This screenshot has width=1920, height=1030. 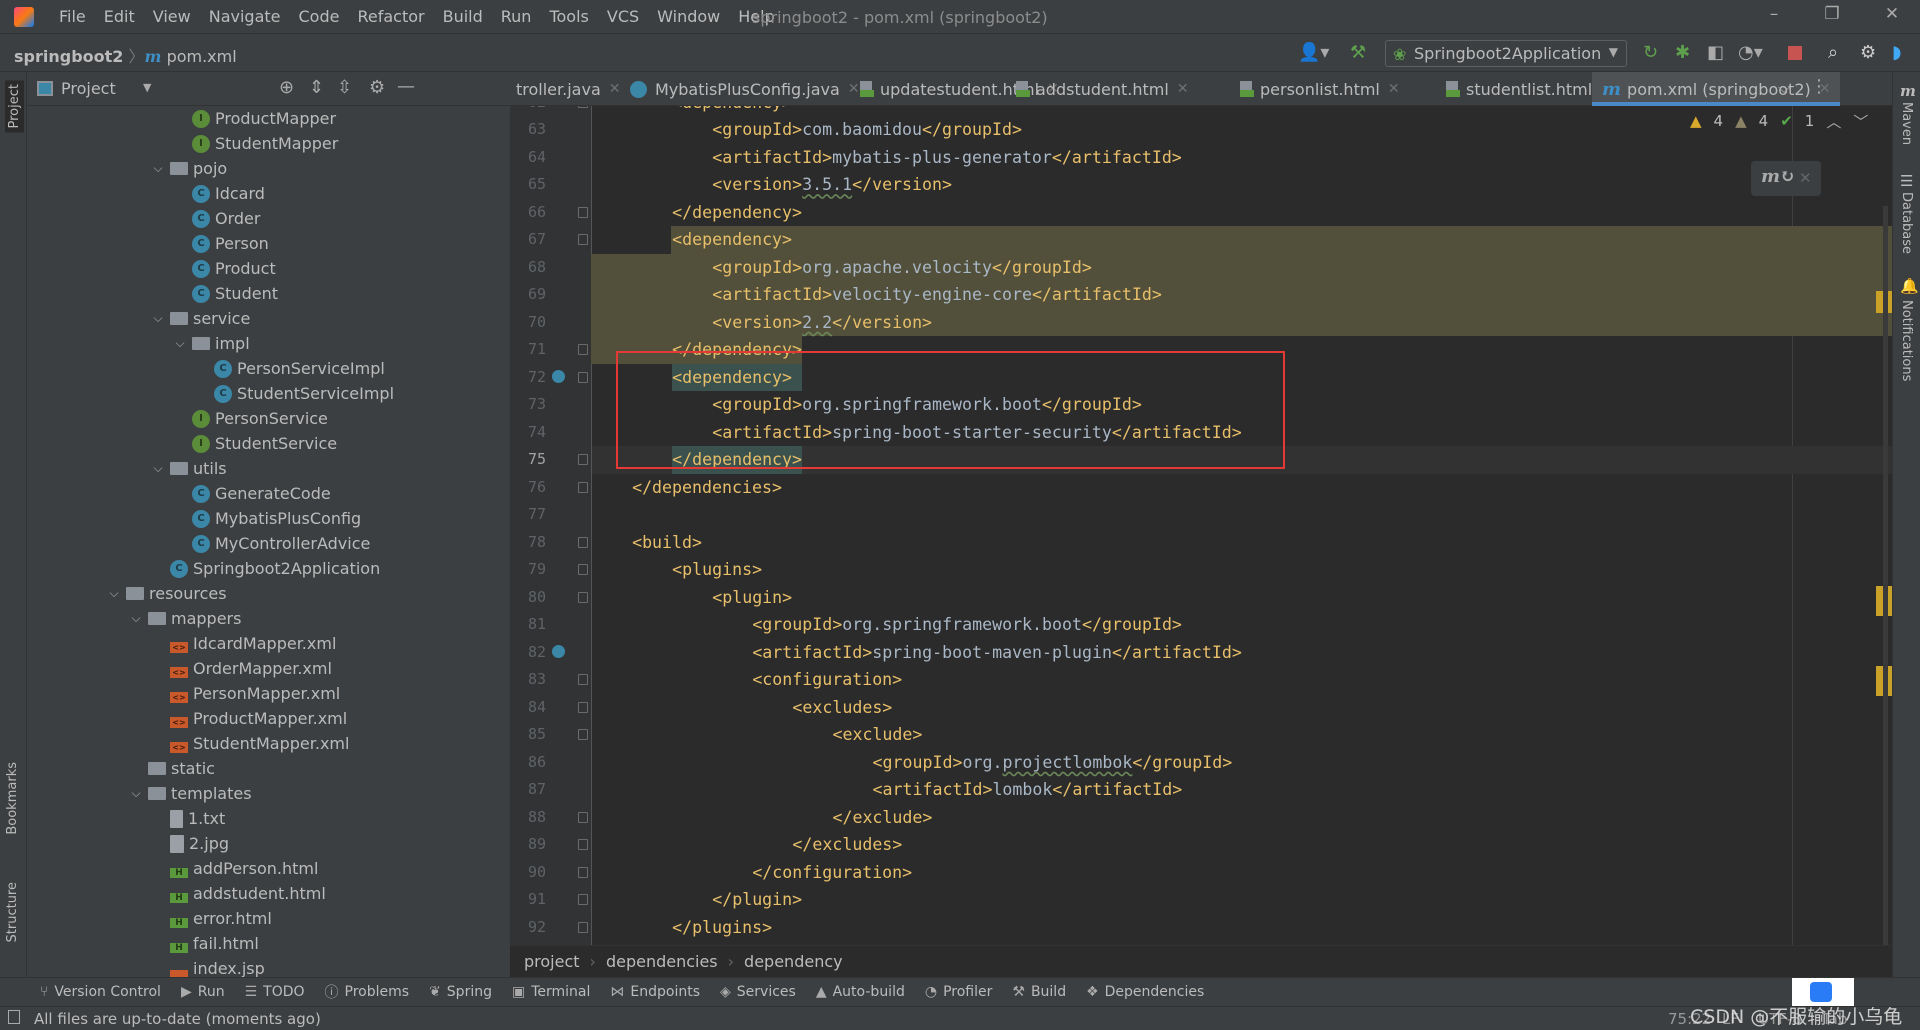 I want to click on tree-item: C Order, so click(x=262, y=218).